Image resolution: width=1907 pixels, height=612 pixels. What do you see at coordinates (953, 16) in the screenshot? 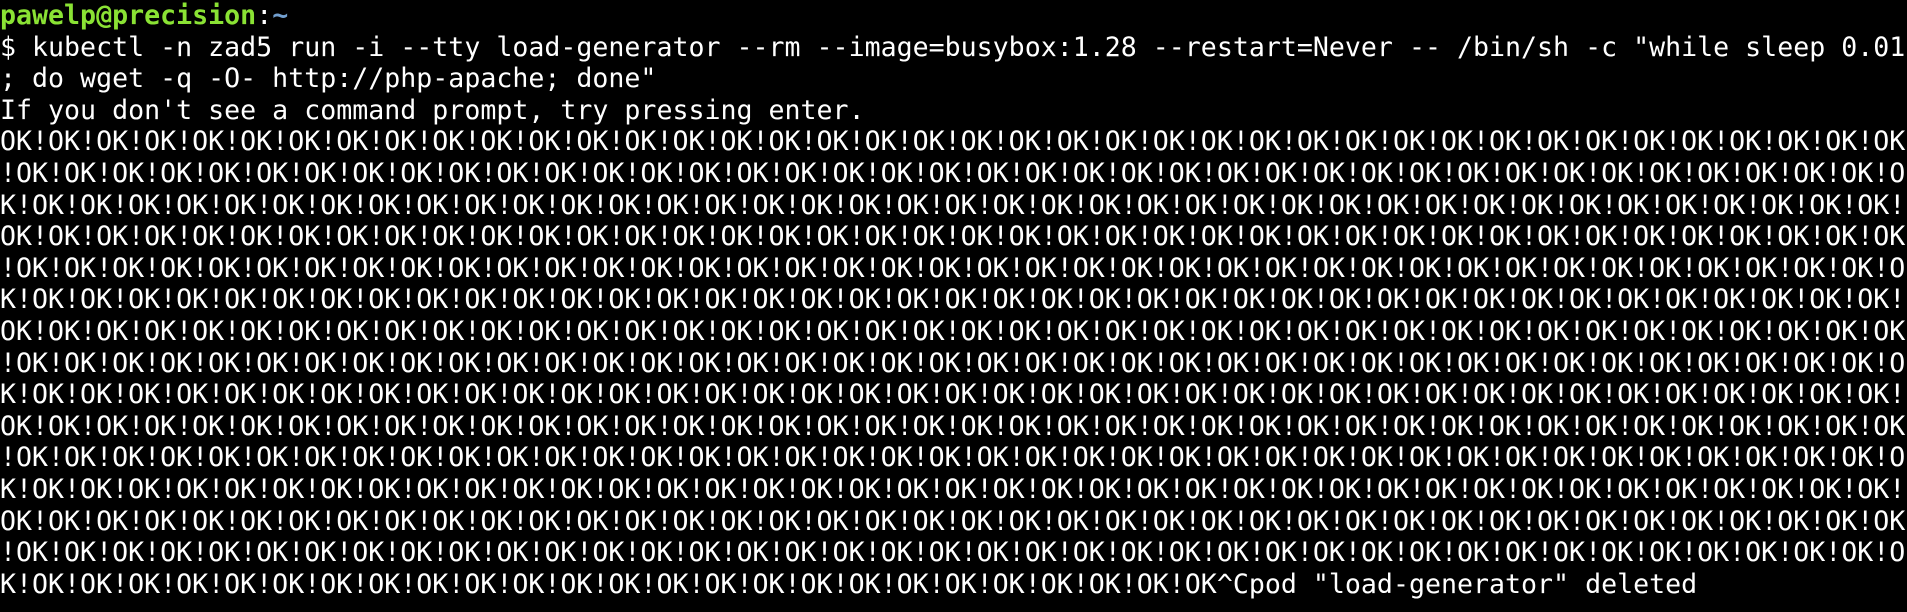
I see `shell-prompt: pawelp@precision:~` at bounding box center [953, 16].